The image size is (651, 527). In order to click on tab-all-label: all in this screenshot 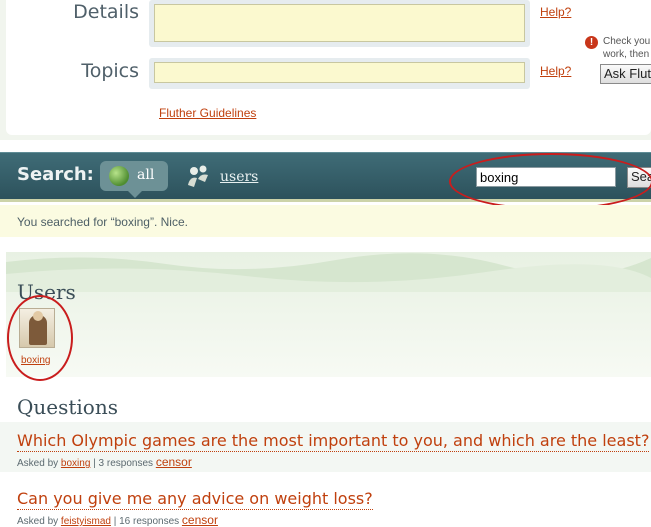, I will do `click(146, 175)`.